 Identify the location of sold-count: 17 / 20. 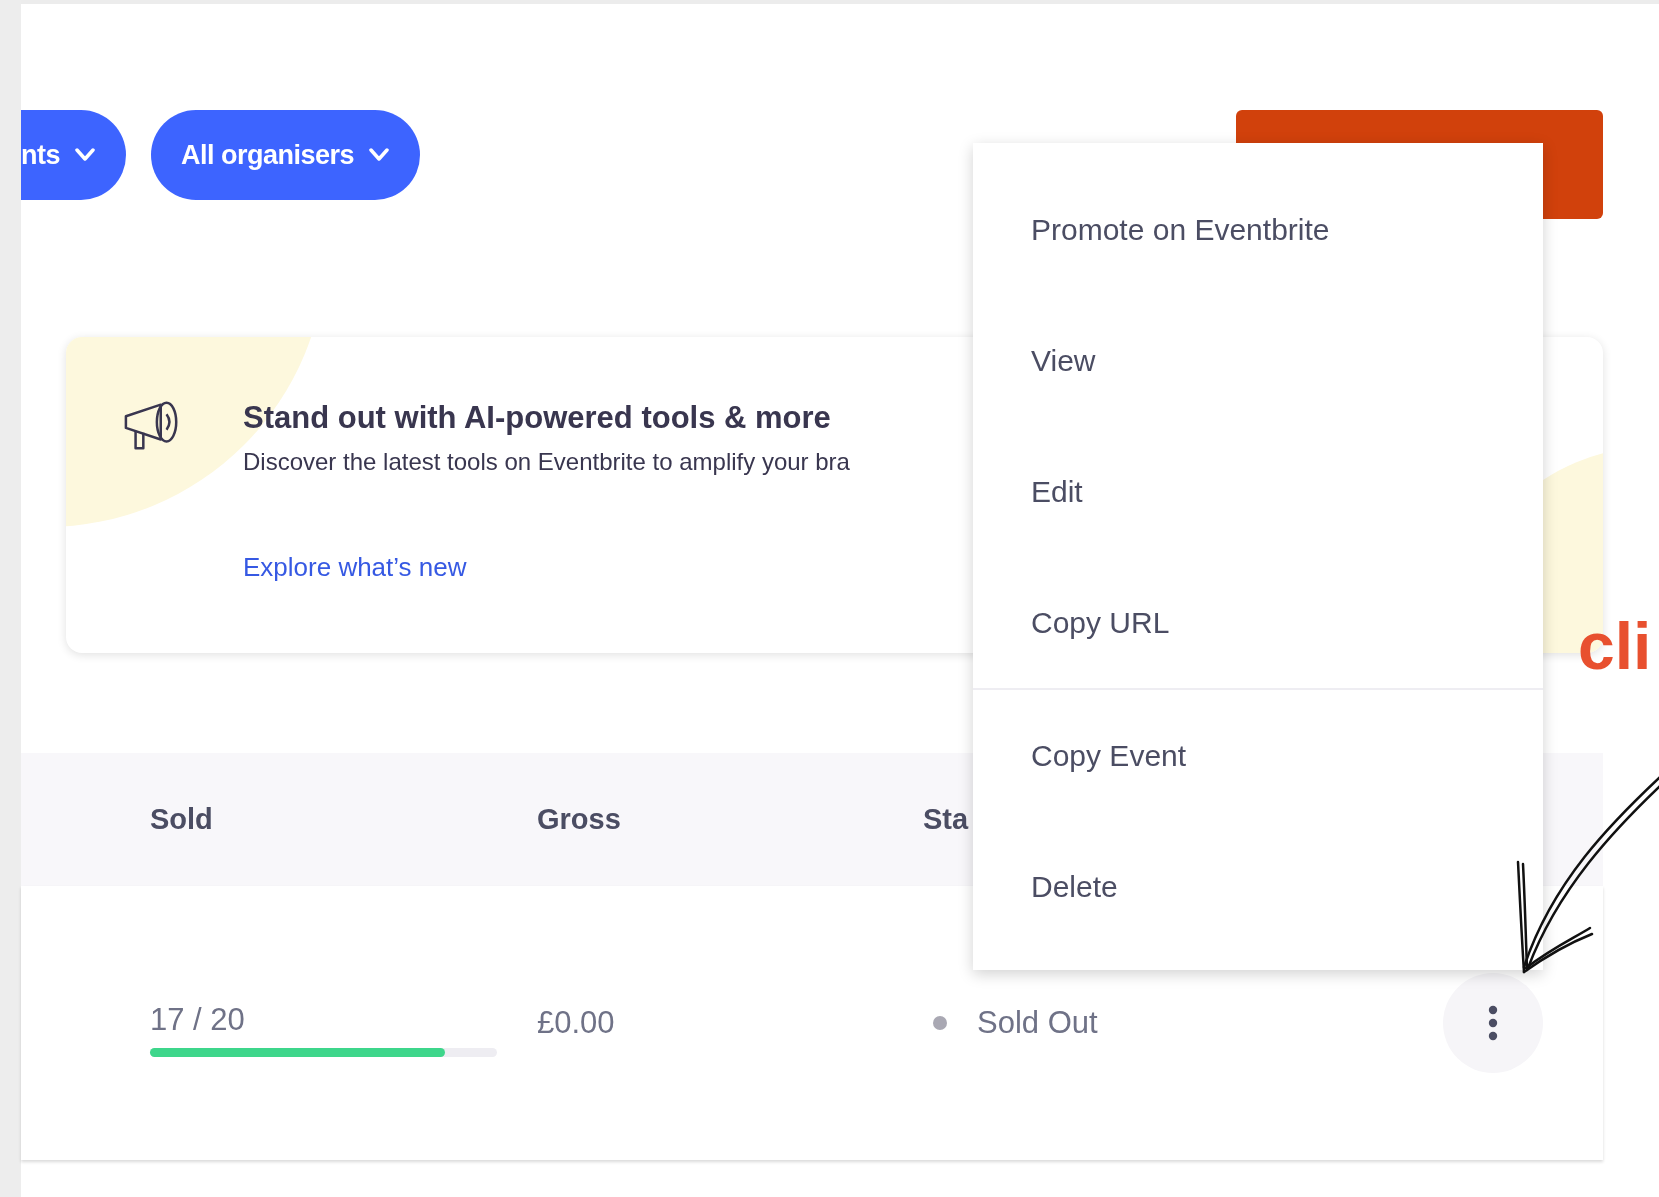
(197, 1019).